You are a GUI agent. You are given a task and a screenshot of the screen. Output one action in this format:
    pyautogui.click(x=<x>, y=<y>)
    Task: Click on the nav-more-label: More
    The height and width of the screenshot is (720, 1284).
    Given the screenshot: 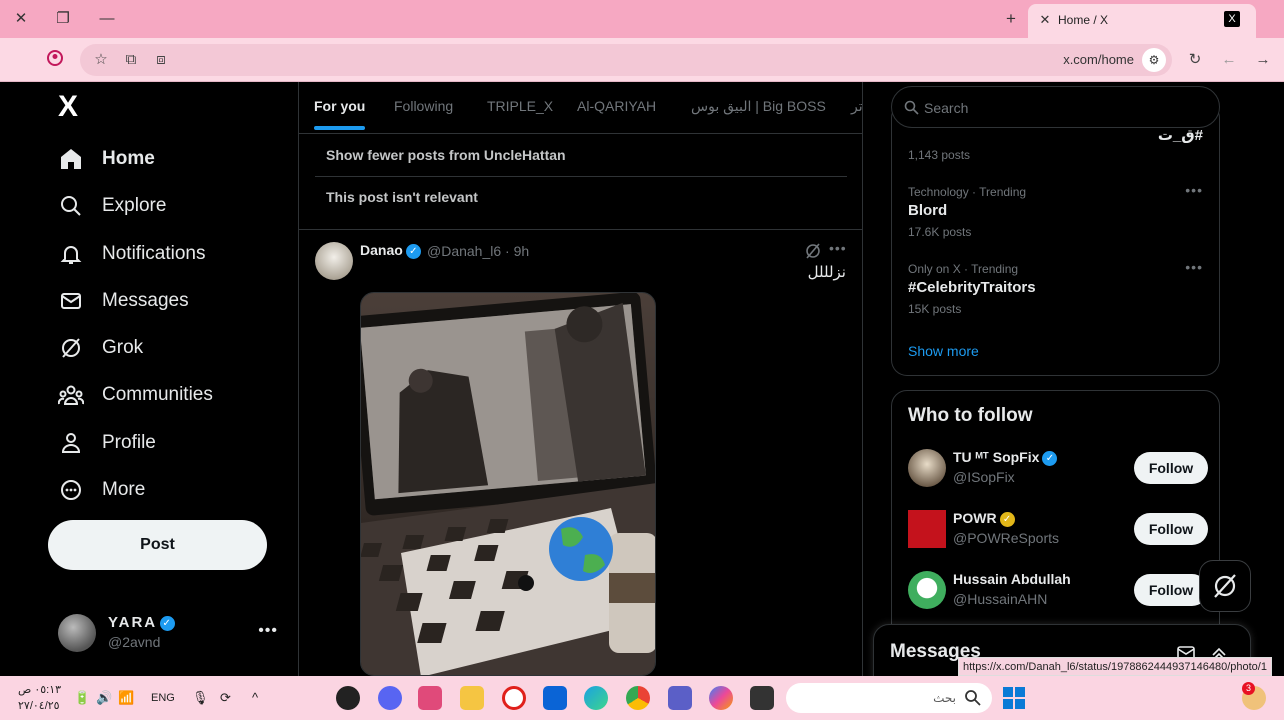 What is the action you would take?
    pyautogui.click(x=124, y=489)
    